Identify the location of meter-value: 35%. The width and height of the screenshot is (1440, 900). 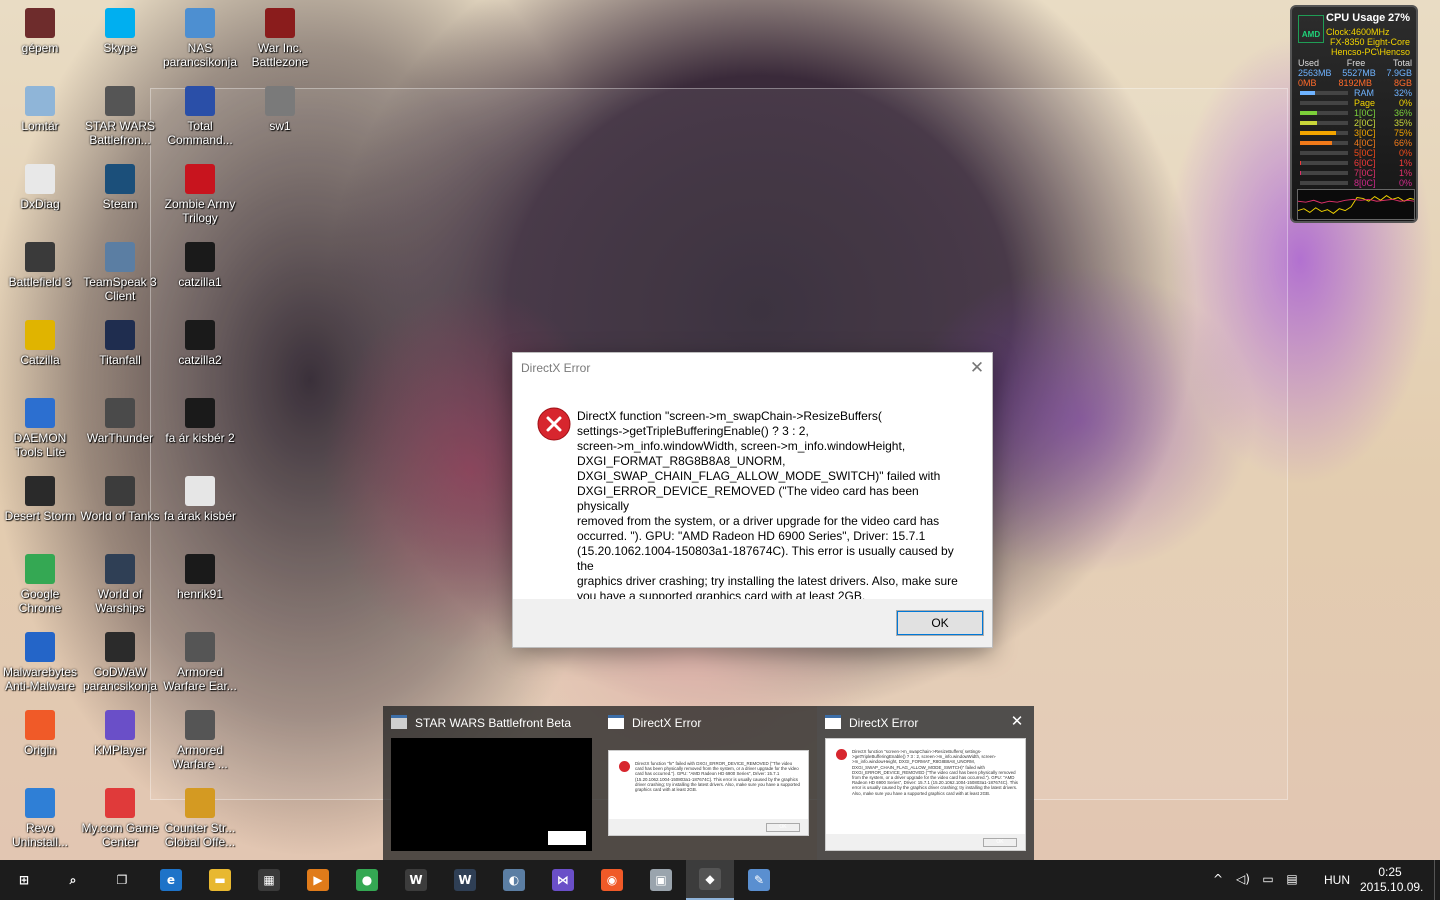
(1402, 123).